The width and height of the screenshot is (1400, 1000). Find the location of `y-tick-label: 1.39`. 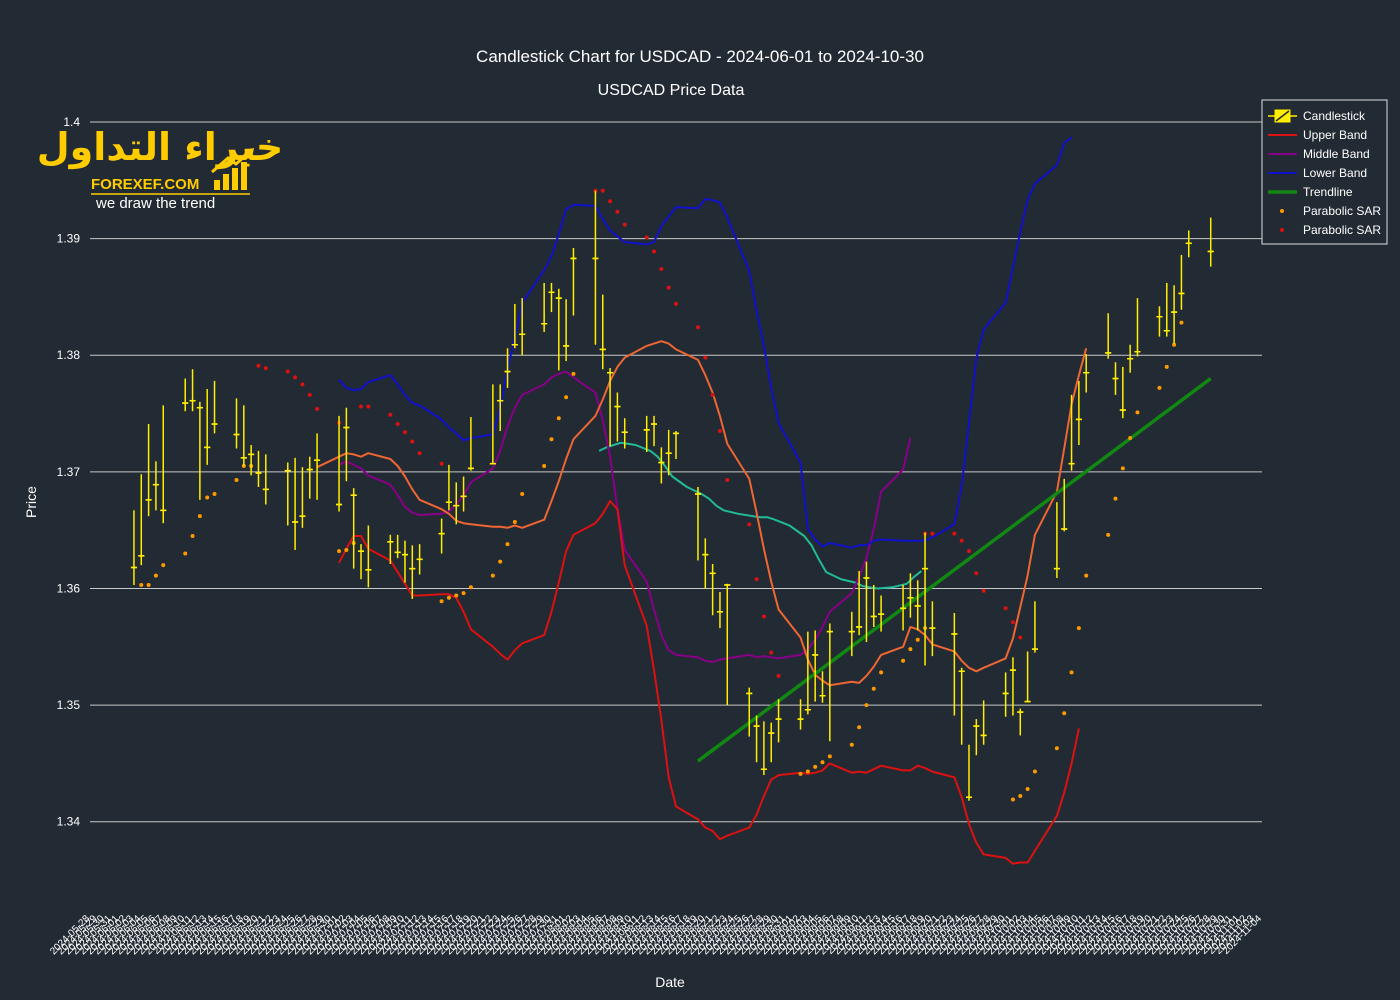

y-tick-label: 1.39 is located at coordinates (69, 239).